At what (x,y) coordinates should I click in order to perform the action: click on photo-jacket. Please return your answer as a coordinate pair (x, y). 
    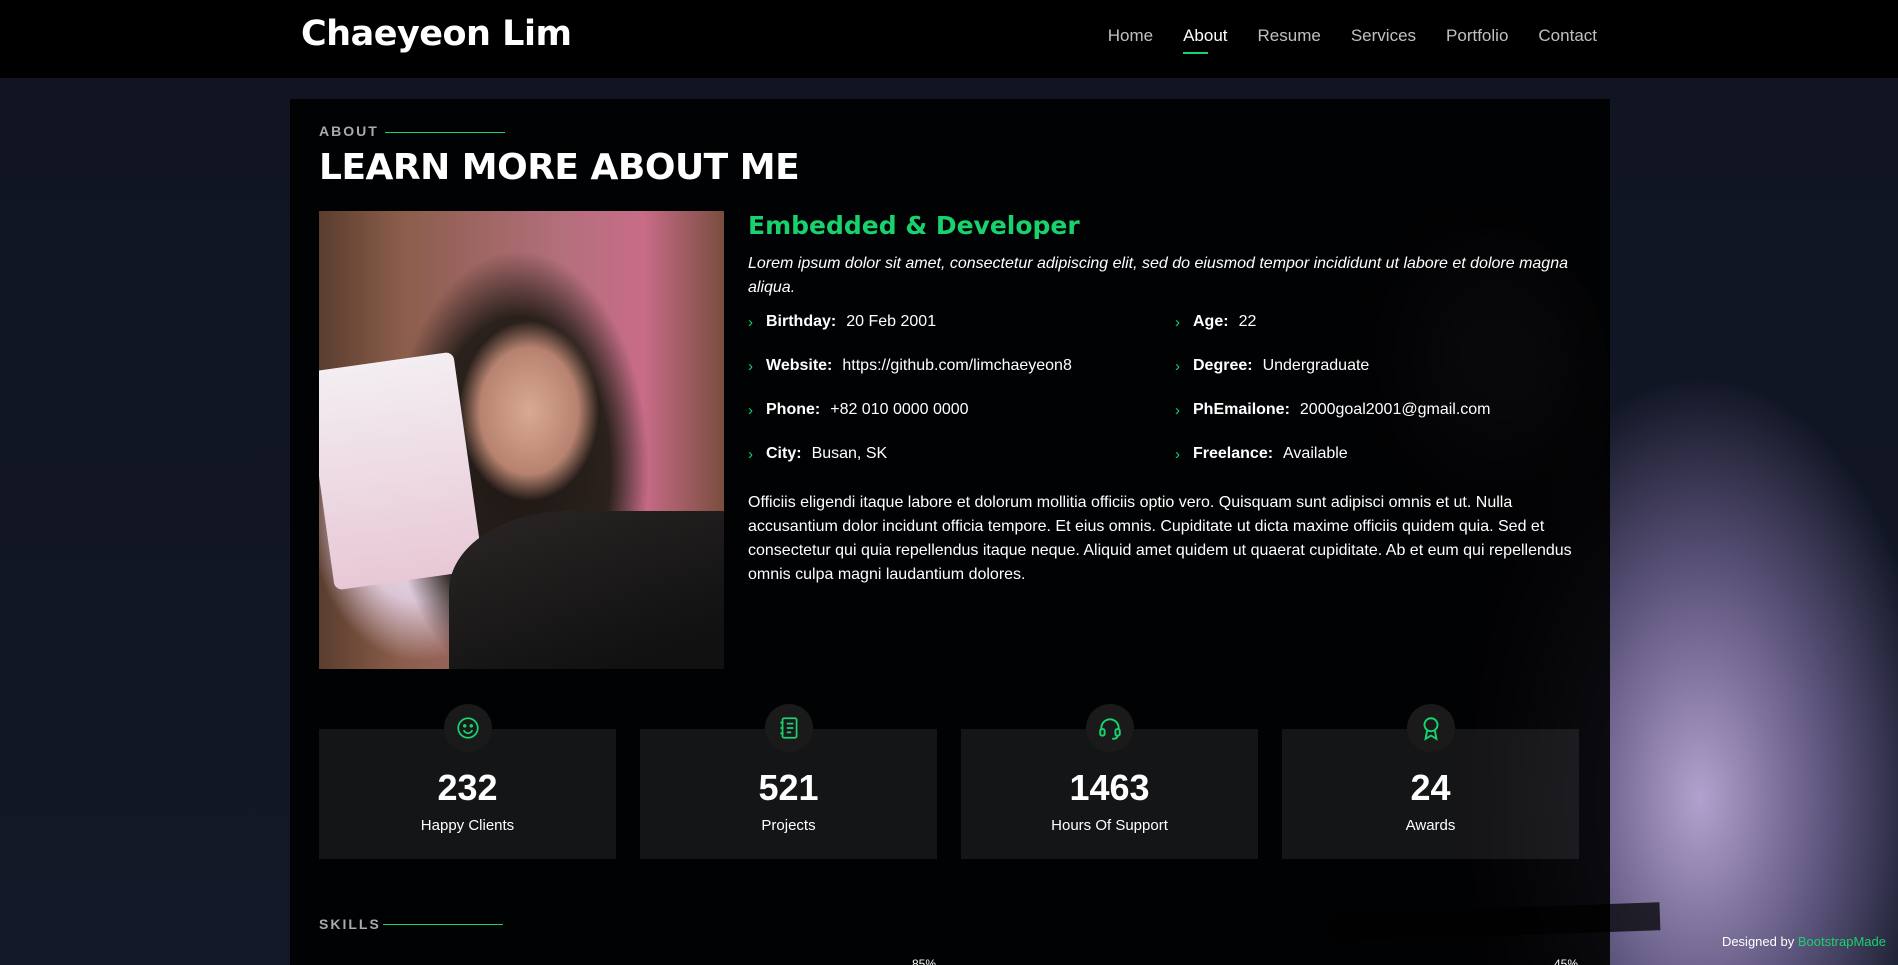
    Looking at the image, I should click on (586, 590).